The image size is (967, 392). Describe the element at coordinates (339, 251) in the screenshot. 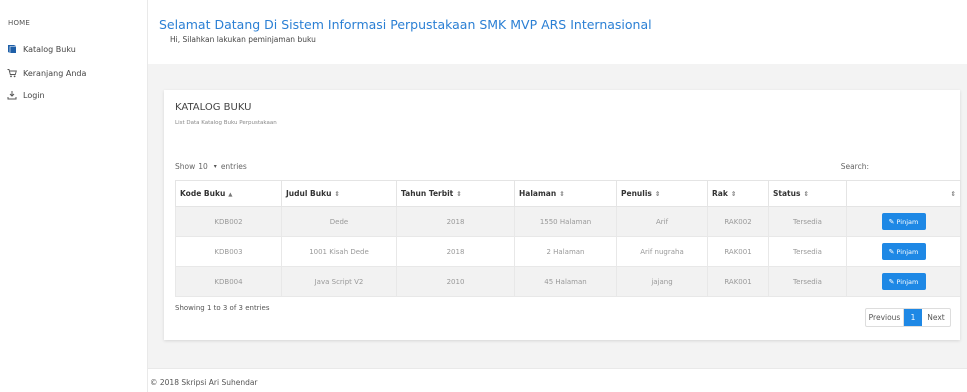

I see `cell-judul: 1001 Kisah Dede` at that location.